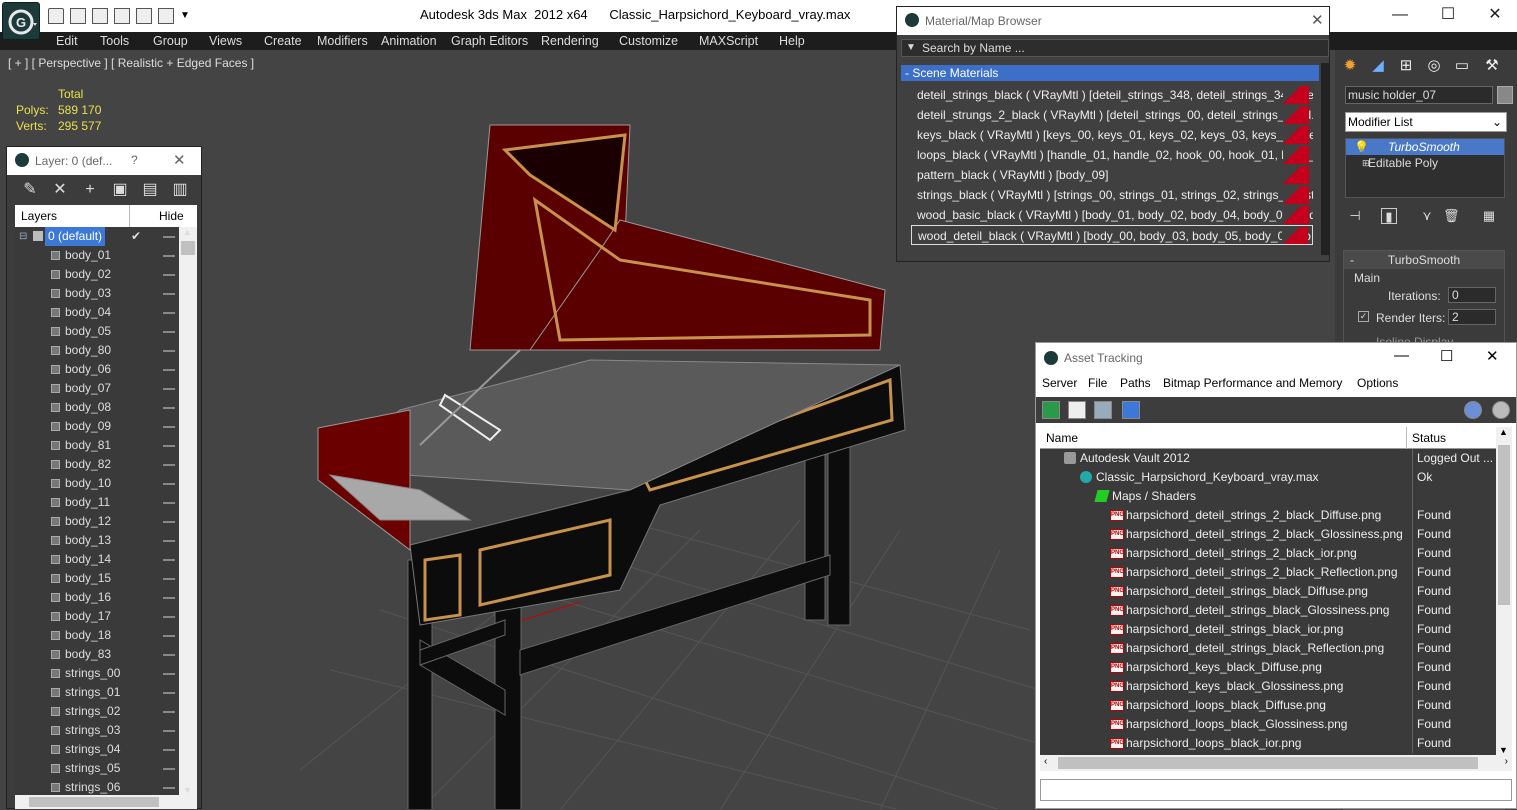  What do you see at coordinates (225, 41) in the screenshot?
I see `menu-views: Views` at bounding box center [225, 41].